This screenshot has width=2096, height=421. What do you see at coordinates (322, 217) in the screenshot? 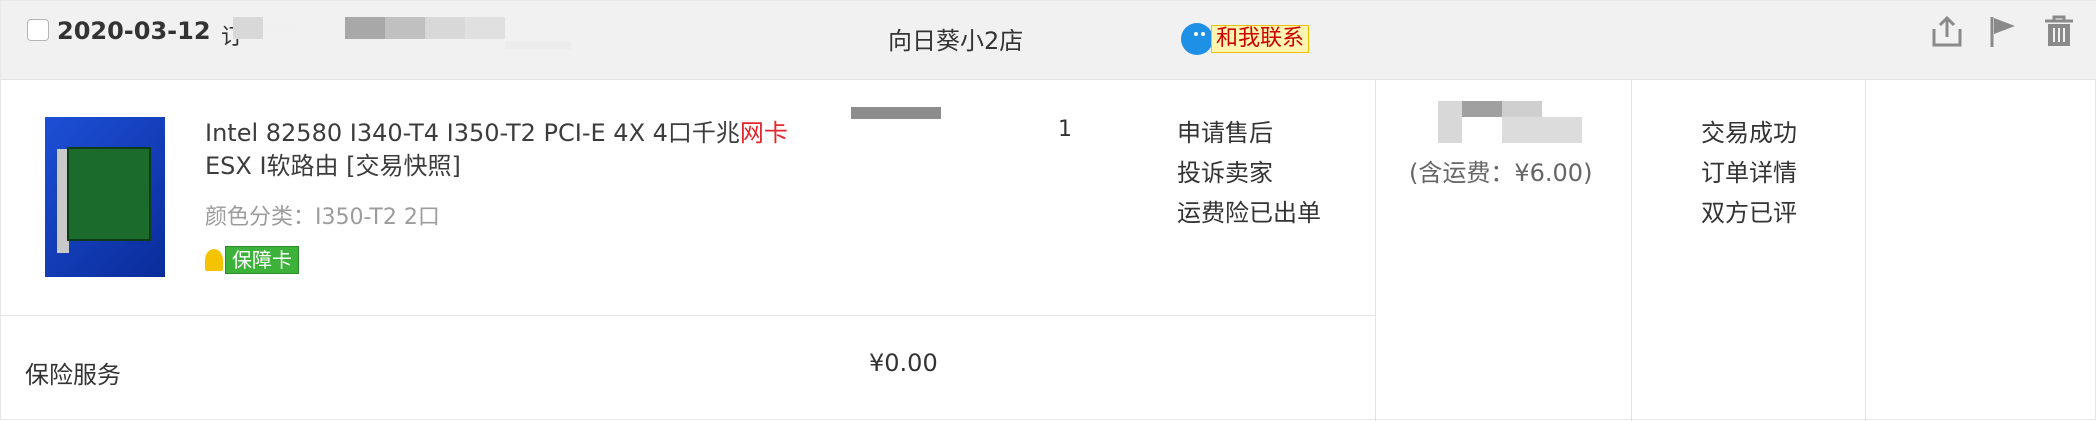
I see `product-spec: 颜色分类：I350-T2 2口` at bounding box center [322, 217].